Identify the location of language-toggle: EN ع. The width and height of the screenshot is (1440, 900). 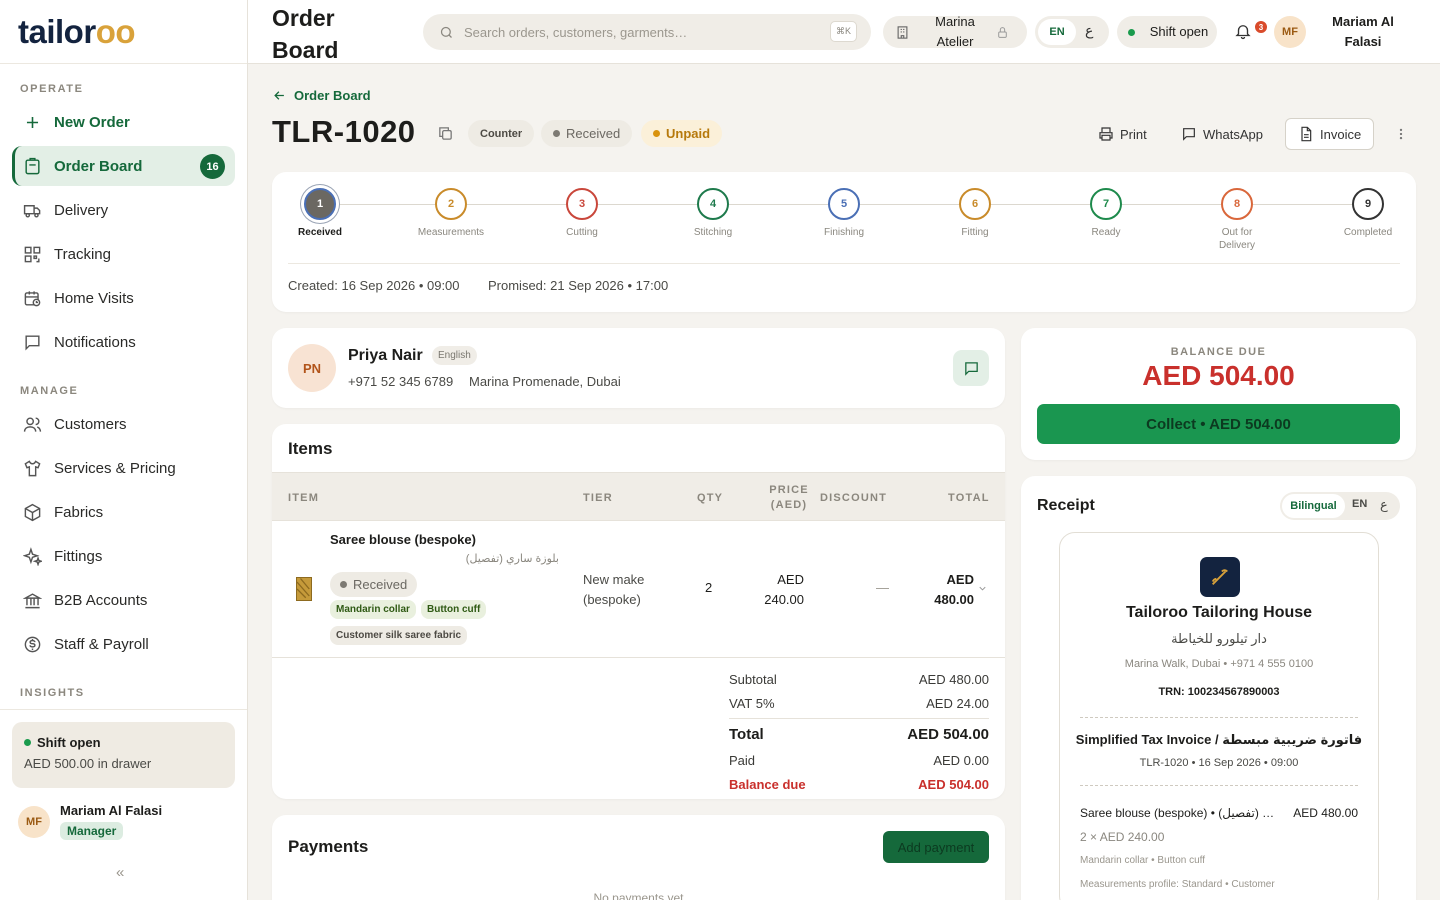
(1072, 32).